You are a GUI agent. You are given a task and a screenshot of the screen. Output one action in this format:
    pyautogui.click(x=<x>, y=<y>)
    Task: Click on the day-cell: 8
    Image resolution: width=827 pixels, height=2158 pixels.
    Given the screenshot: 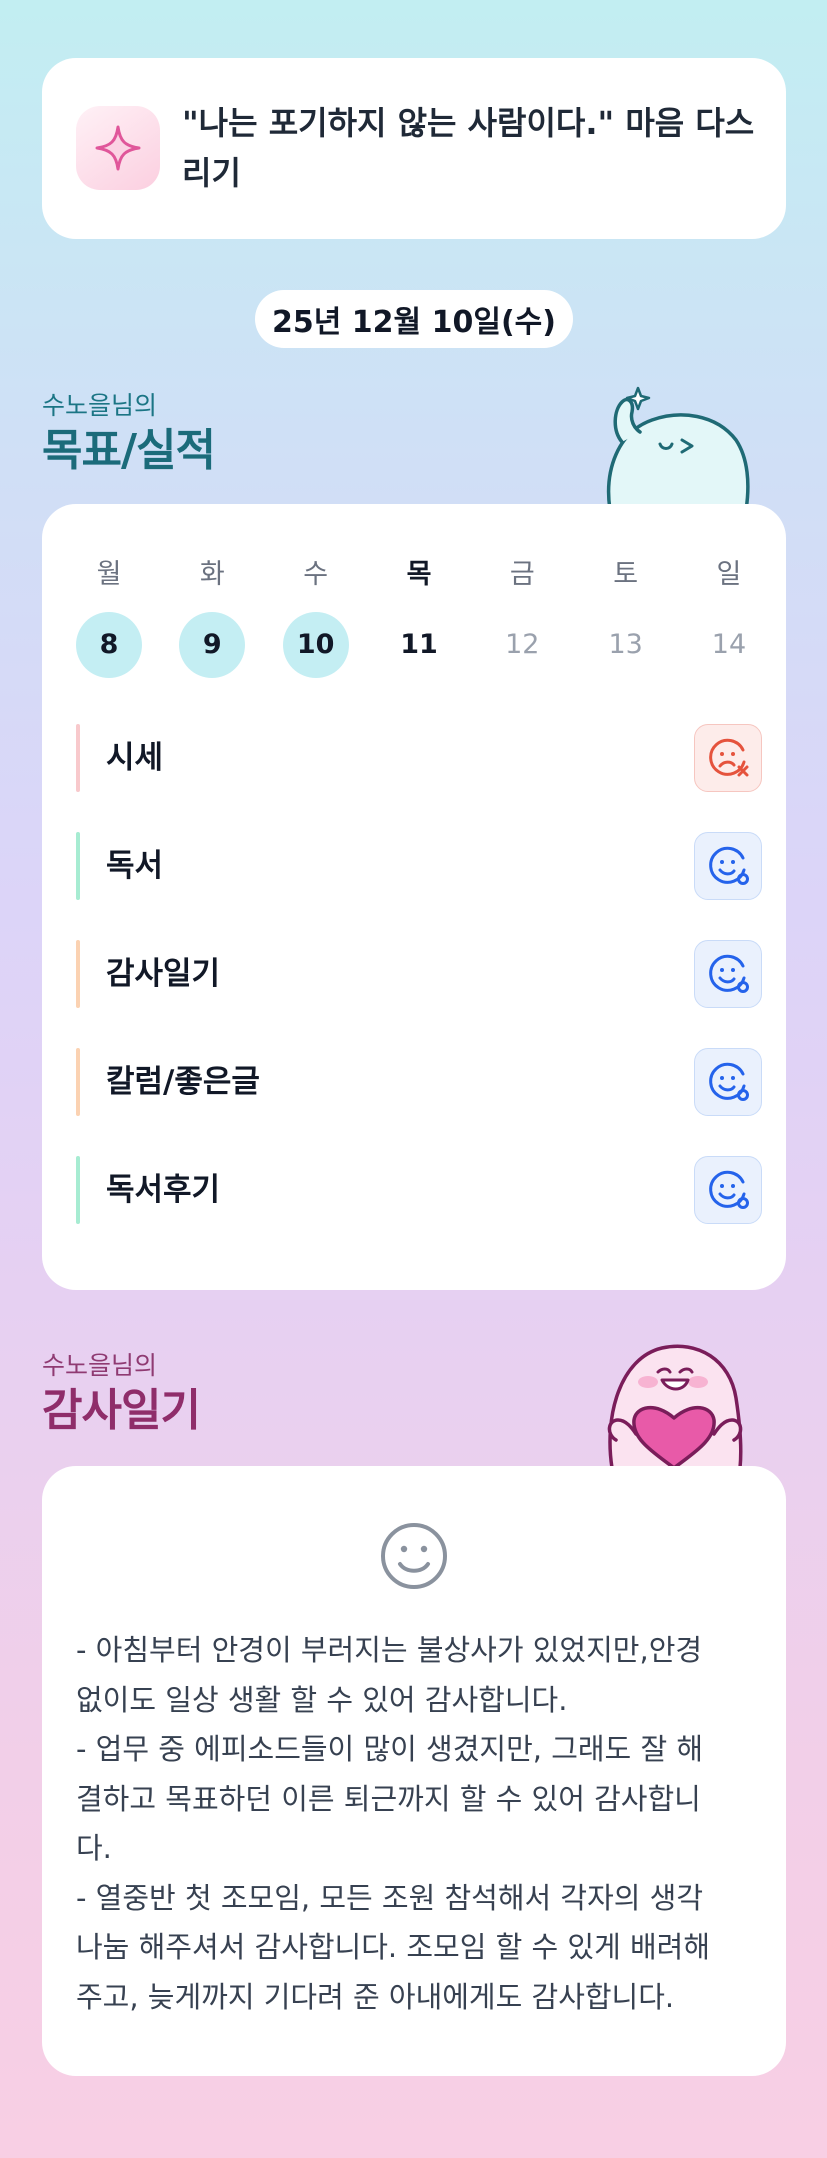 What is the action you would take?
    pyautogui.click(x=109, y=645)
    